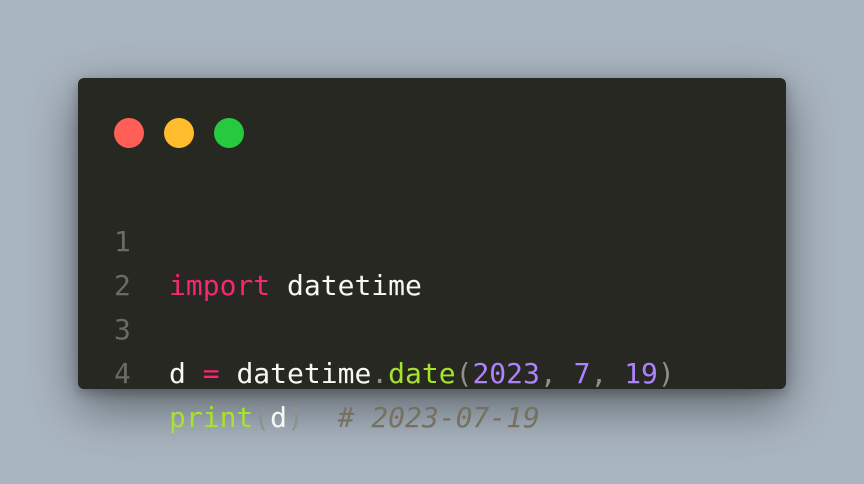 This screenshot has height=484, width=864. I want to click on line-source: print(d) # 2023-07-19, so click(354, 418).